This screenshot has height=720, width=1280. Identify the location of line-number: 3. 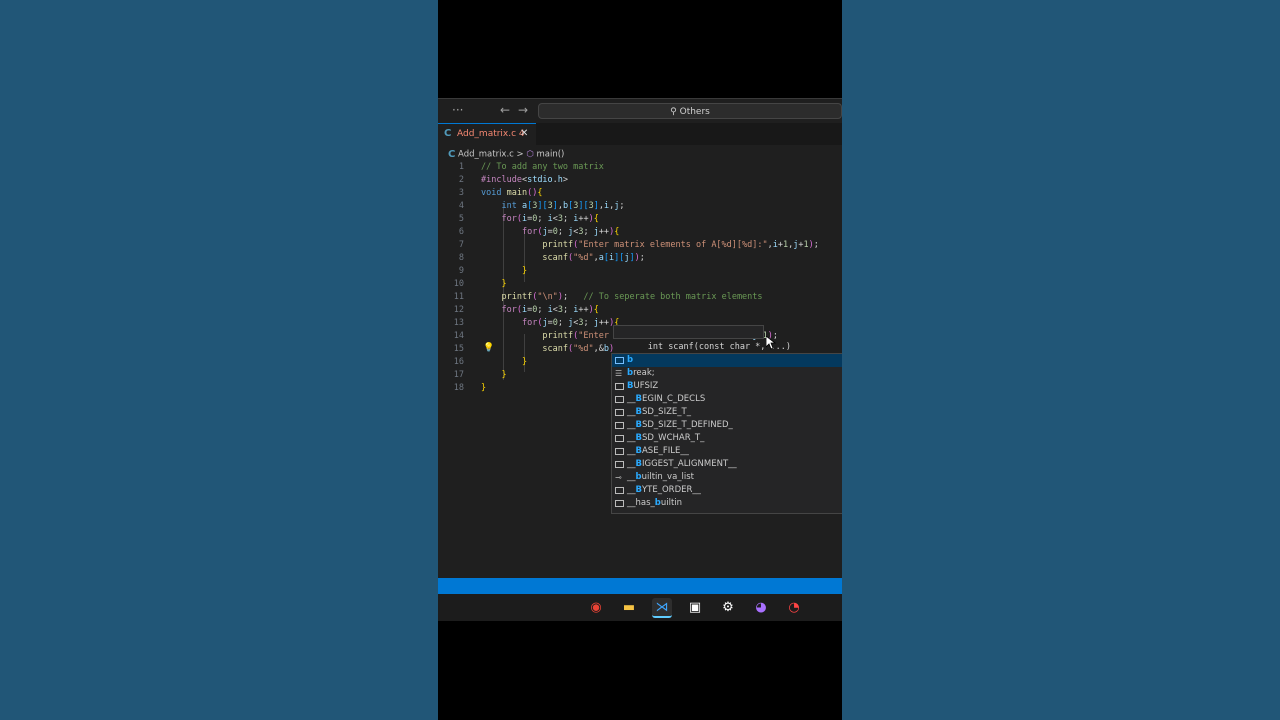
(461, 193).